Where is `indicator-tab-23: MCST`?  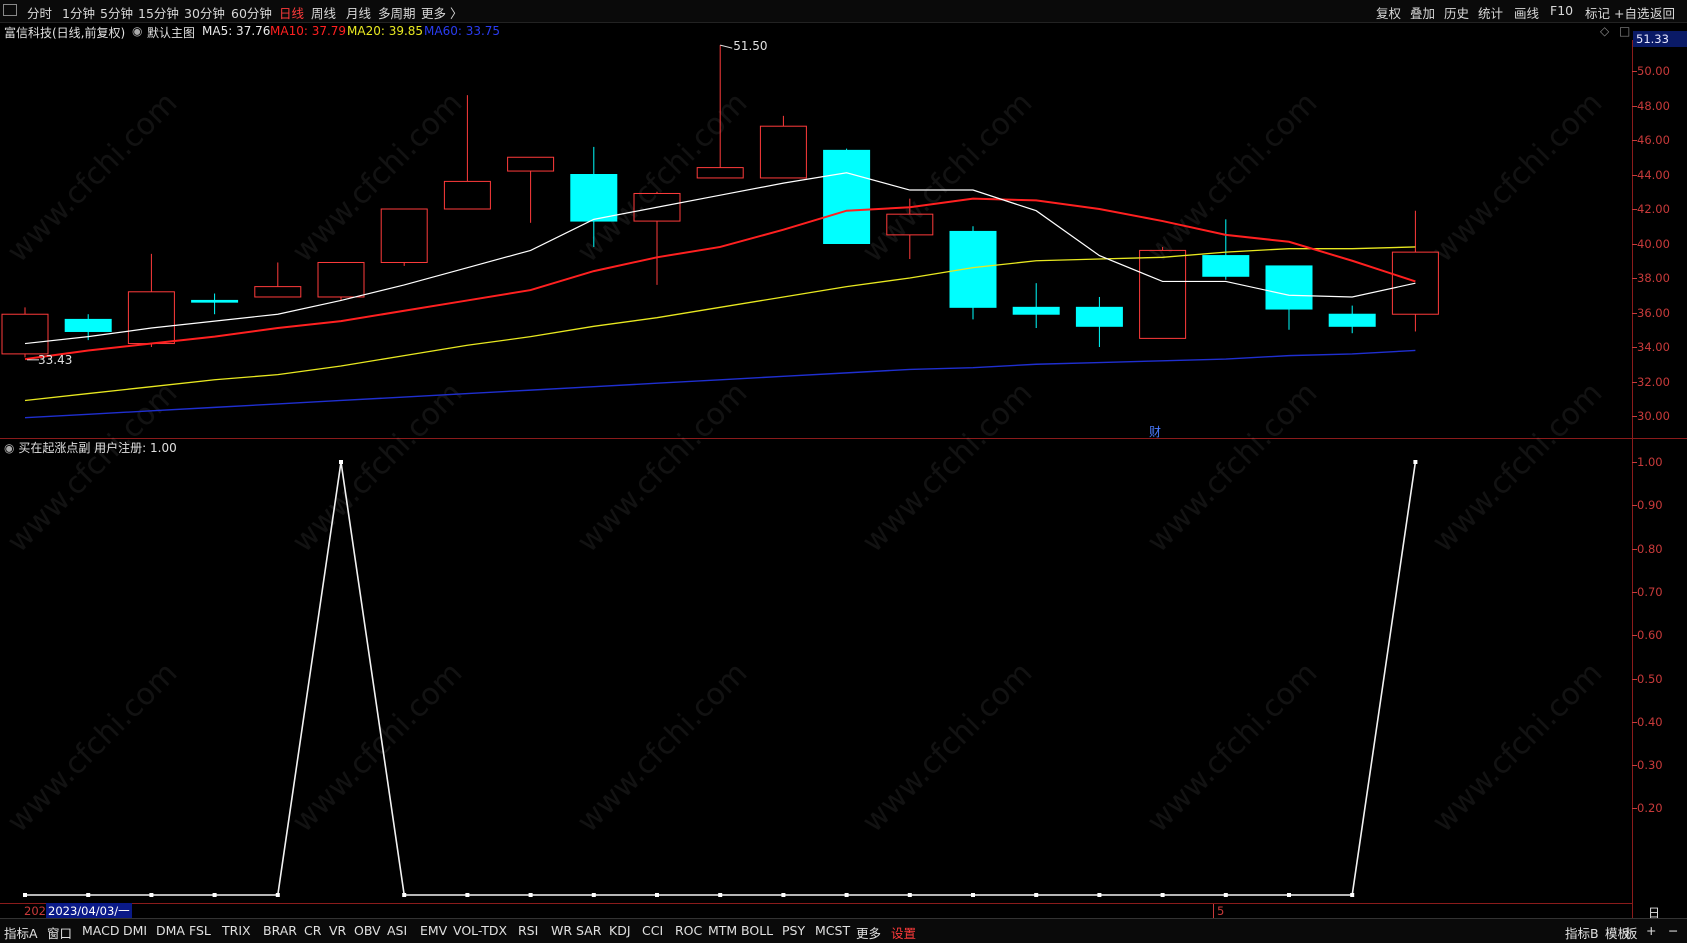
indicator-tab-23: MCST is located at coordinates (832, 930).